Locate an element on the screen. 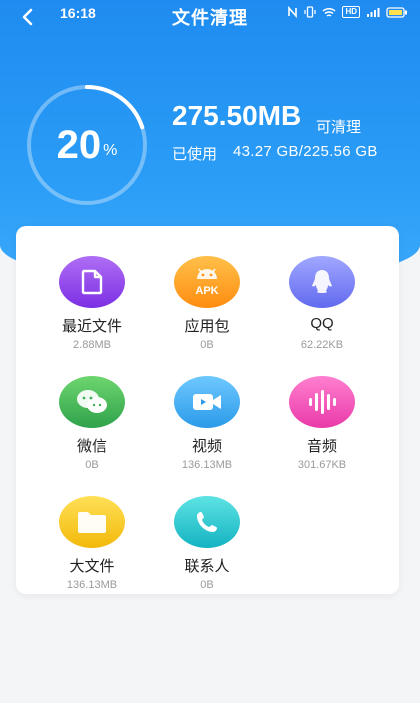 The width and height of the screenshot is (420, 703). used-value: 43.27 GB/225.56 GB is located at coordinates (305, 151).